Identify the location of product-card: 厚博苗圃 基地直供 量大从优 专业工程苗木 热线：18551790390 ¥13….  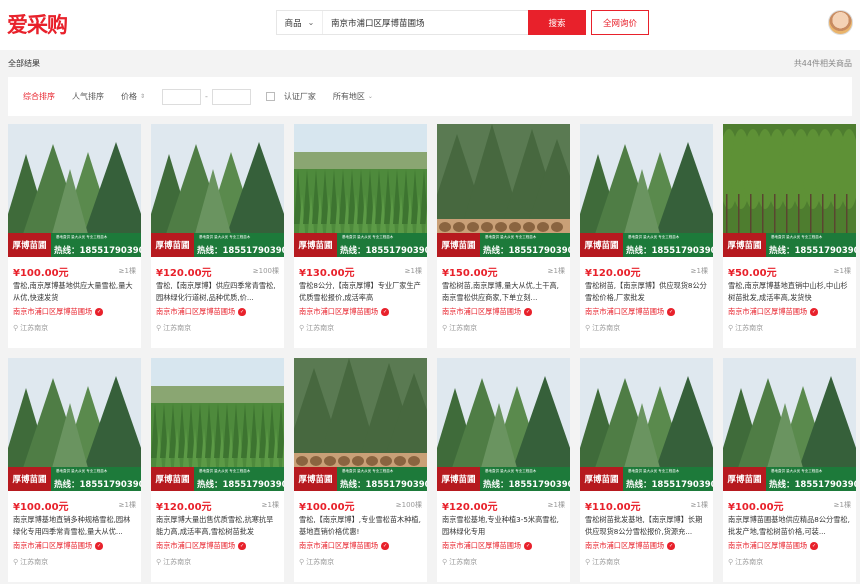
(360, 236).